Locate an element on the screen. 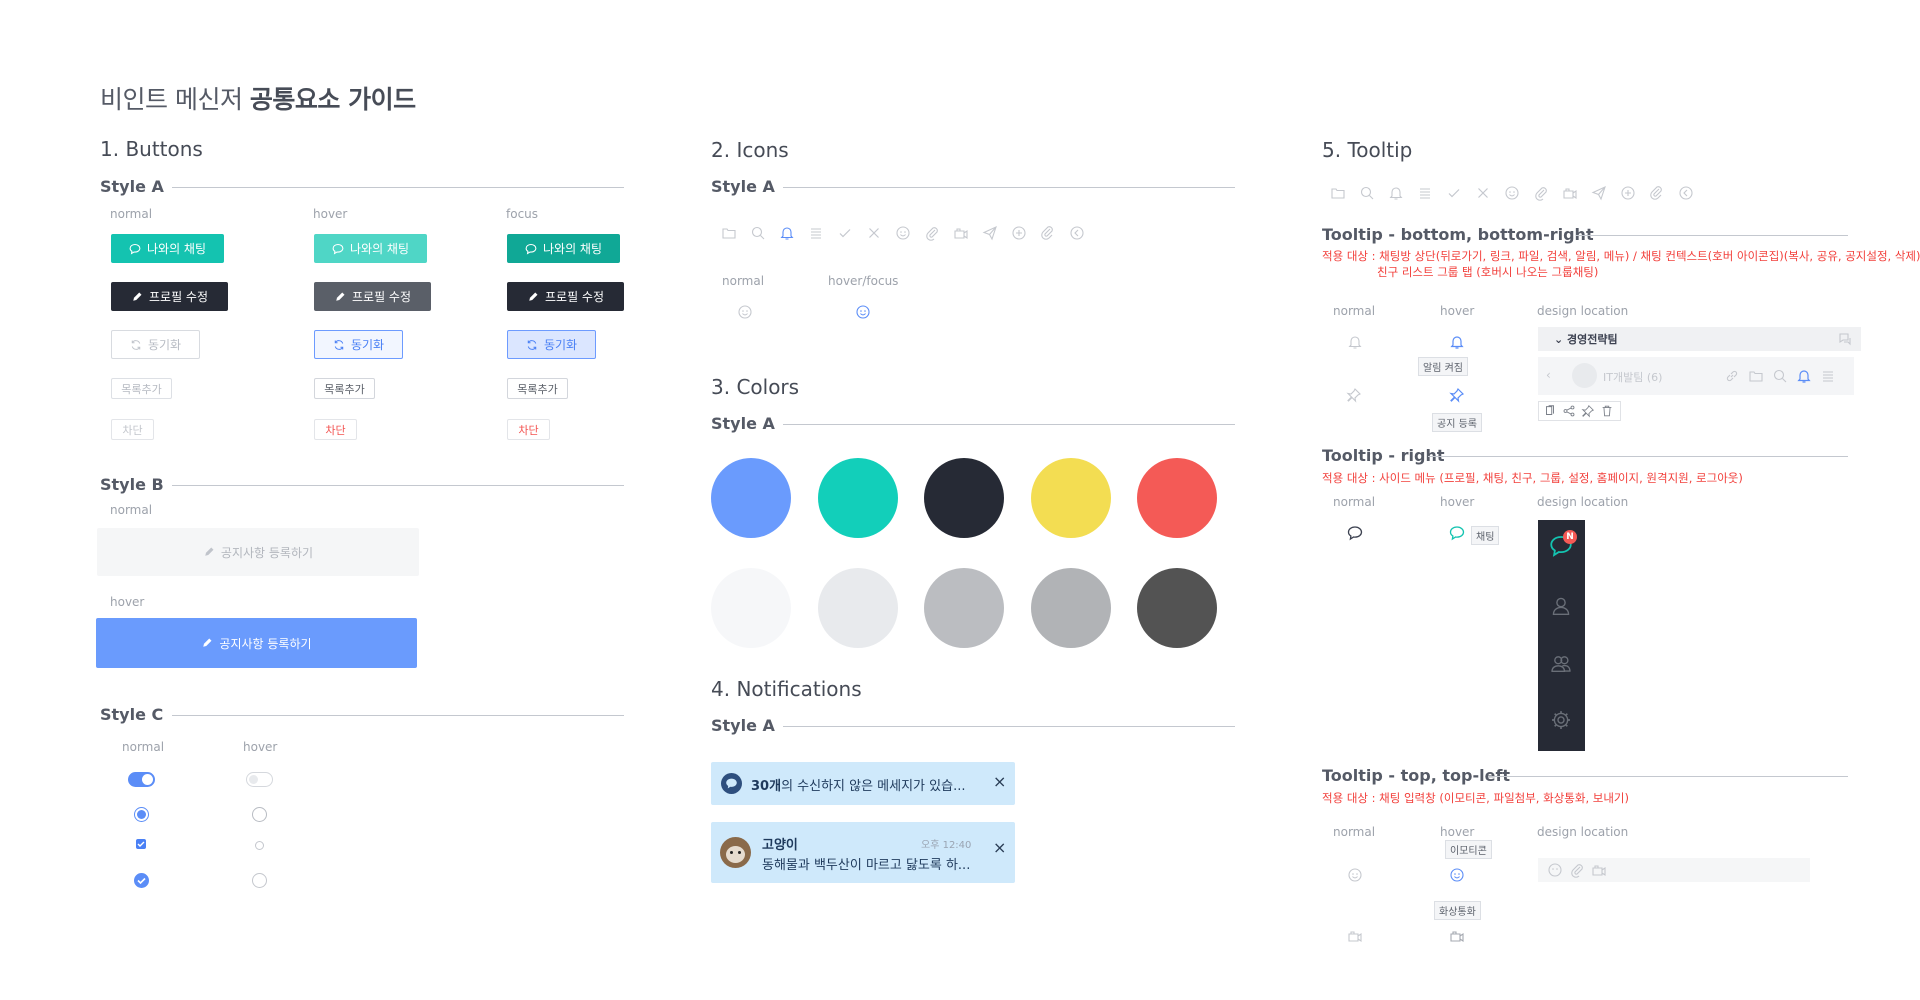 Image resolution: width=1920 pixels, height=1000 pixels. buttons-style-c: Style C is located at coordinates (132, 714).